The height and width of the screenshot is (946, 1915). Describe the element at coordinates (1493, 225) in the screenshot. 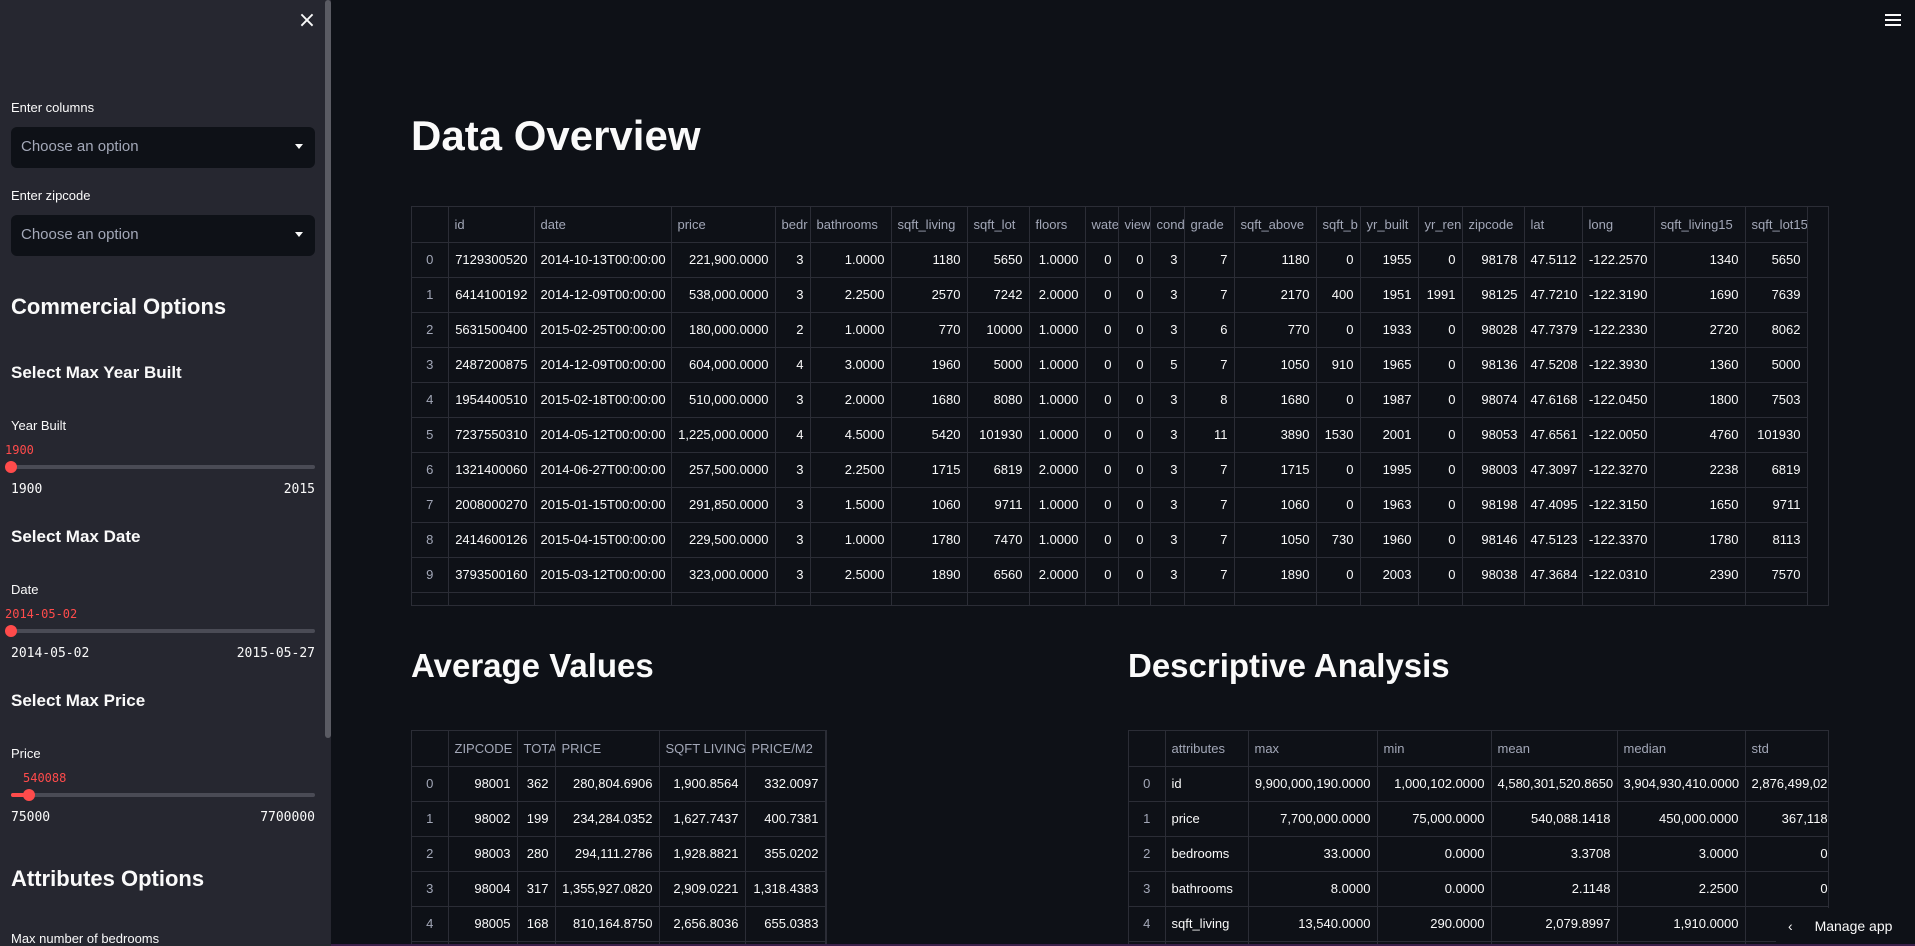

I see `column-header: zipcode` at that location.